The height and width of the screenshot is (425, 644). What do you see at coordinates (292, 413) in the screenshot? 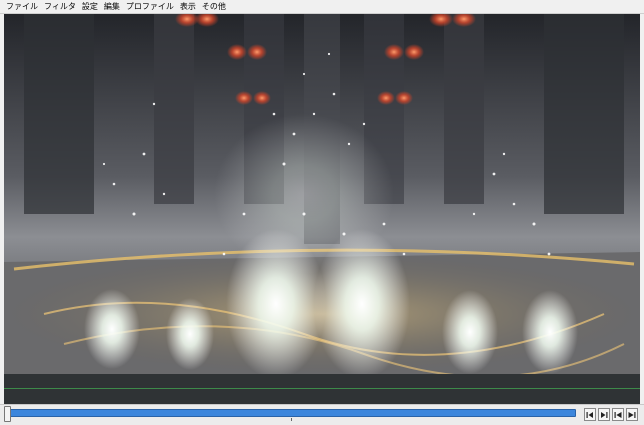
I see `seek-bar` at bounding box center [292, 413].